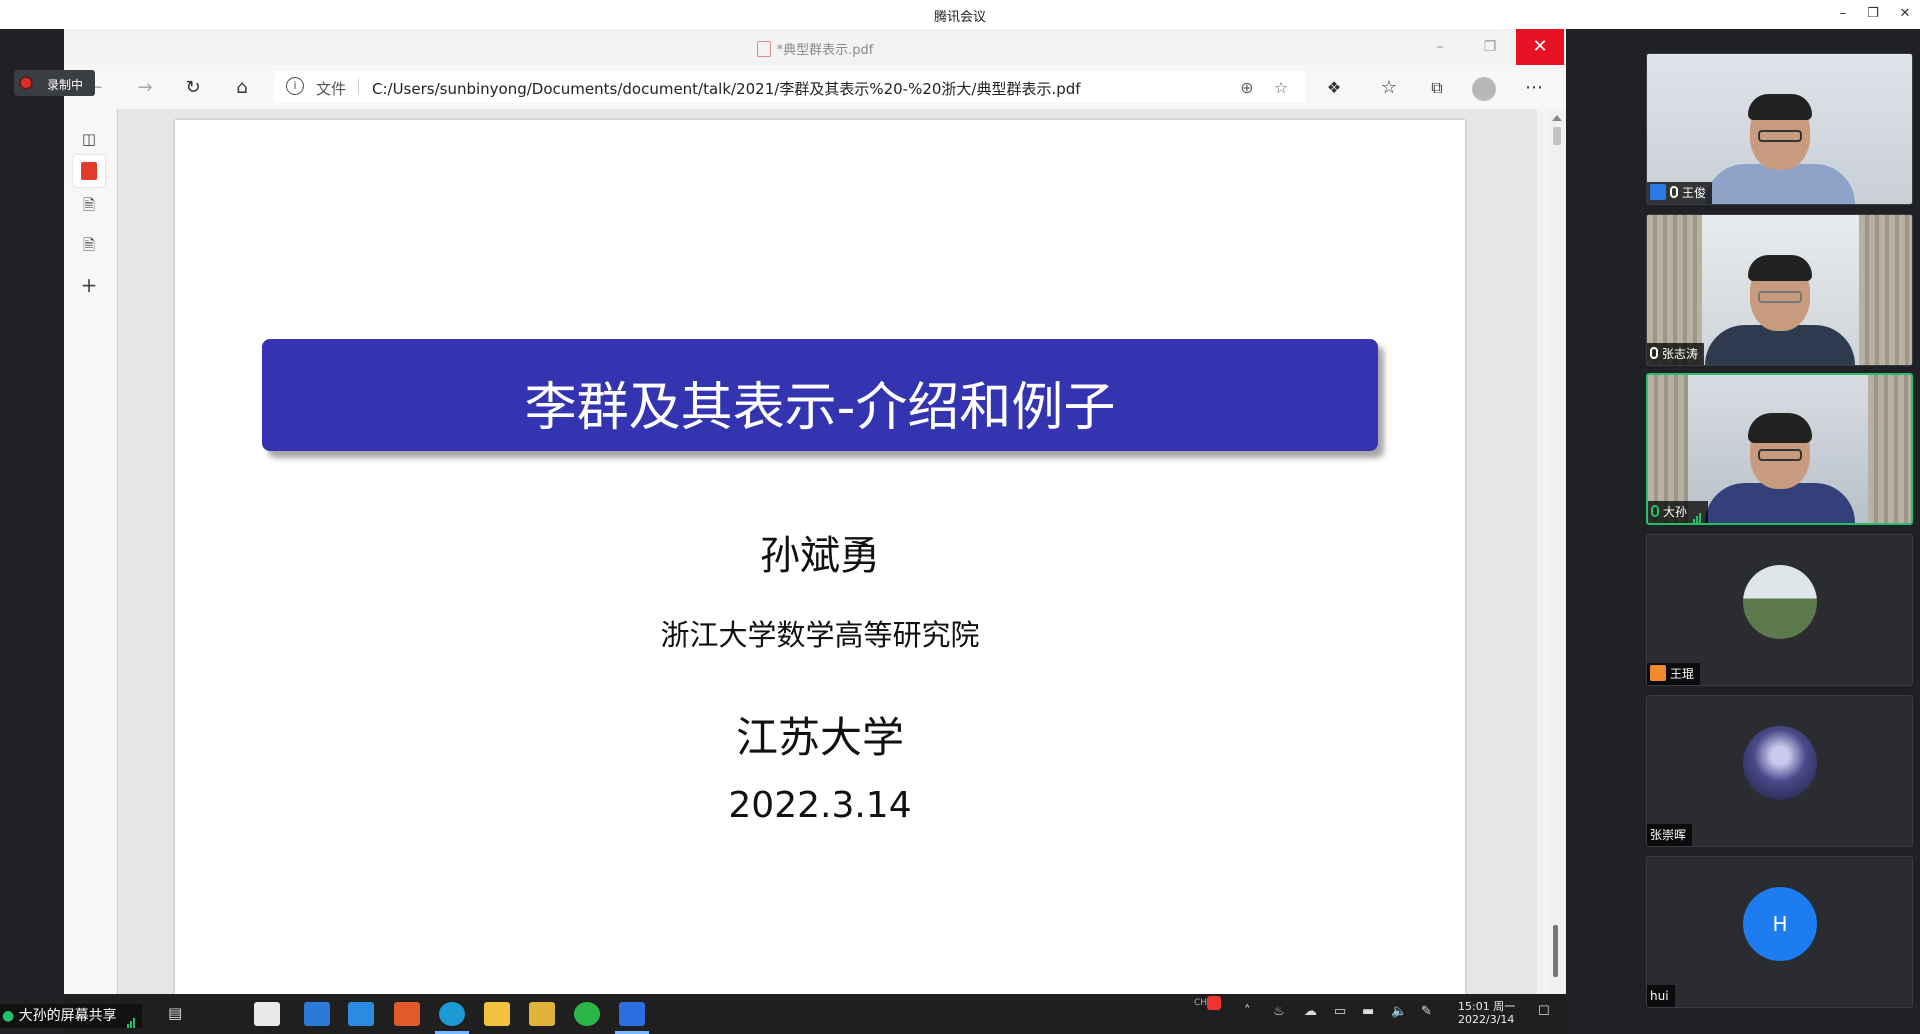  Describe the element at coordinates (1247, 88) in the screenshot. I see `zoom-icon: ⊕` at that location.